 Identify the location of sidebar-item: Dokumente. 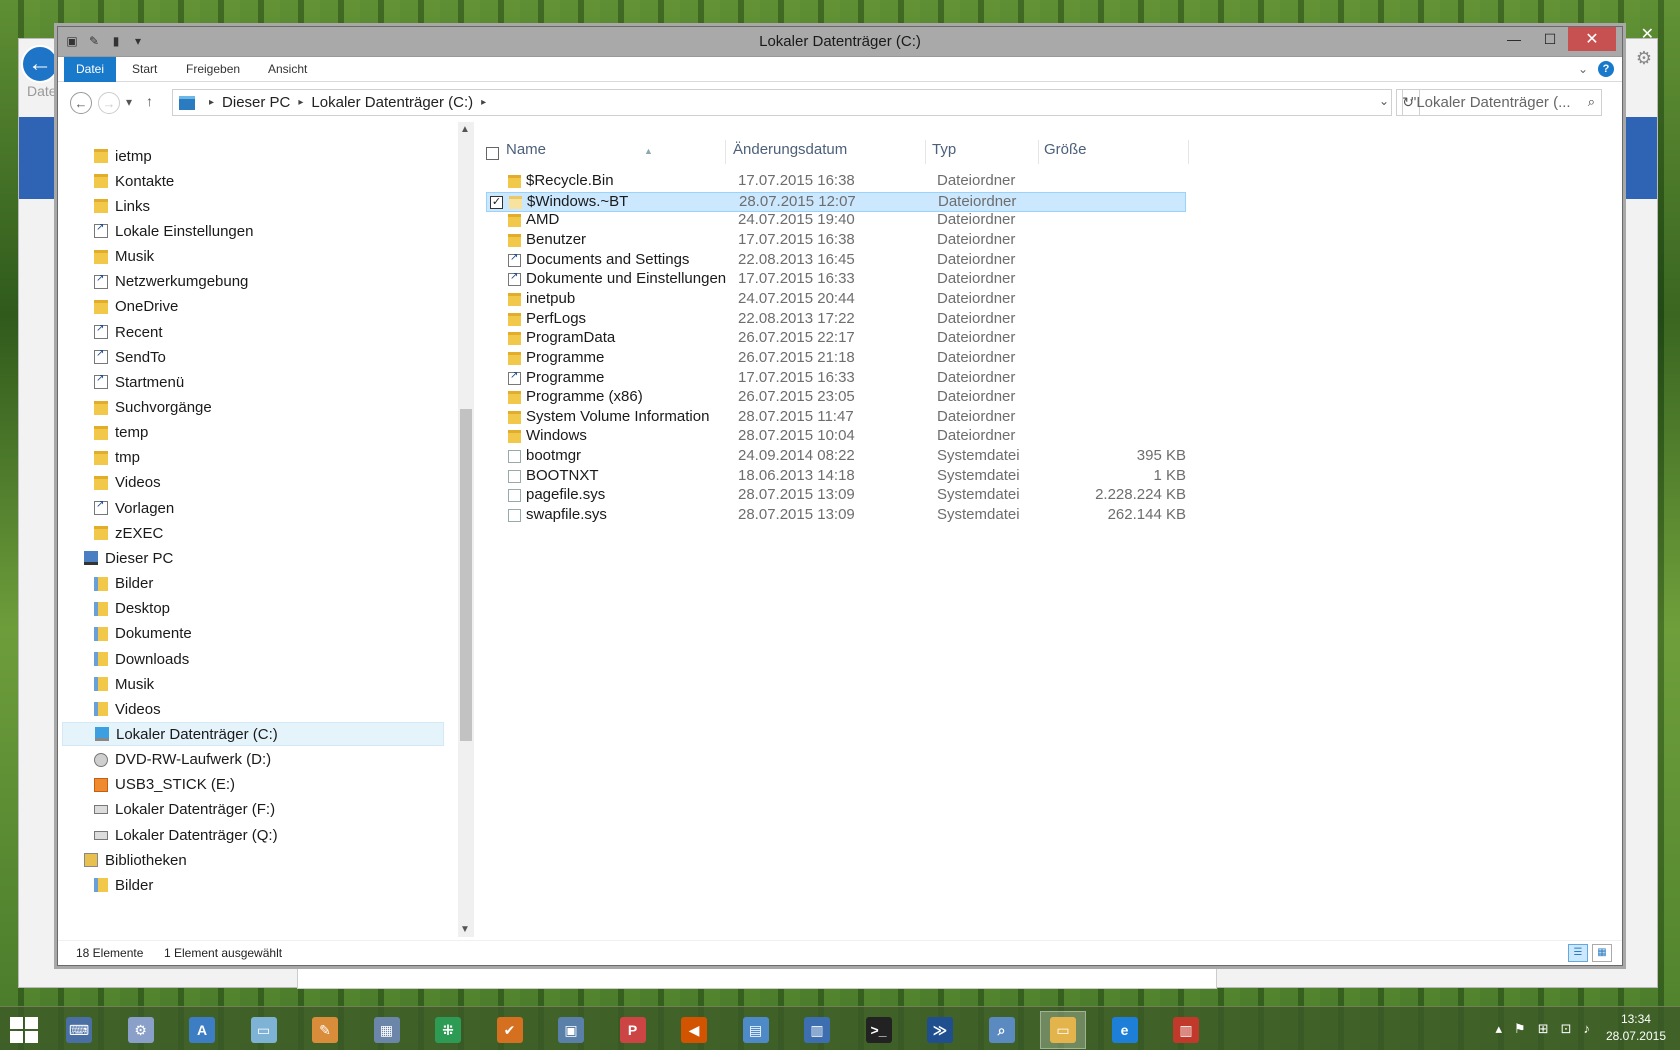
(143, 634).